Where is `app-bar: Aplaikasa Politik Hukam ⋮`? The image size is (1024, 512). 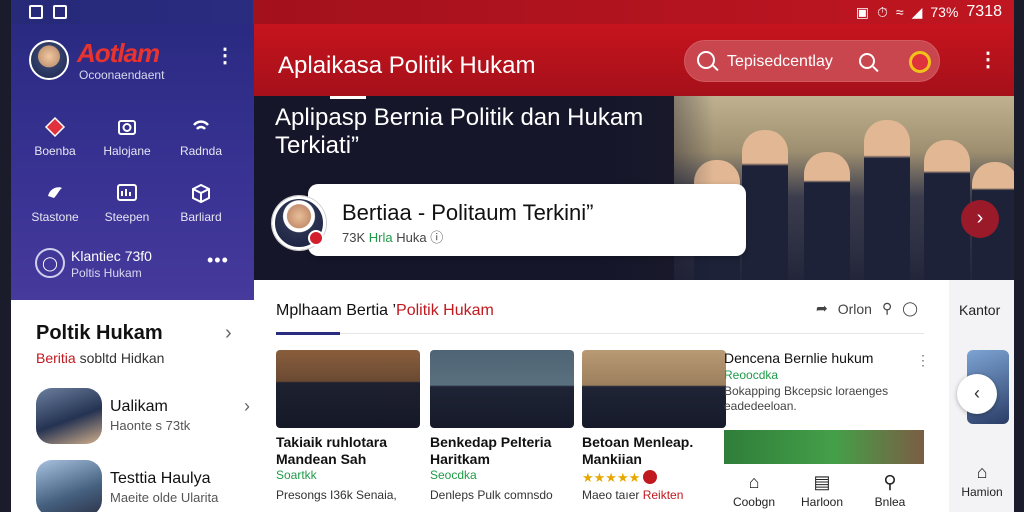
app-bar: Aplaikasa Politik Hukam ⋮ is located at coordinates (634, 60).